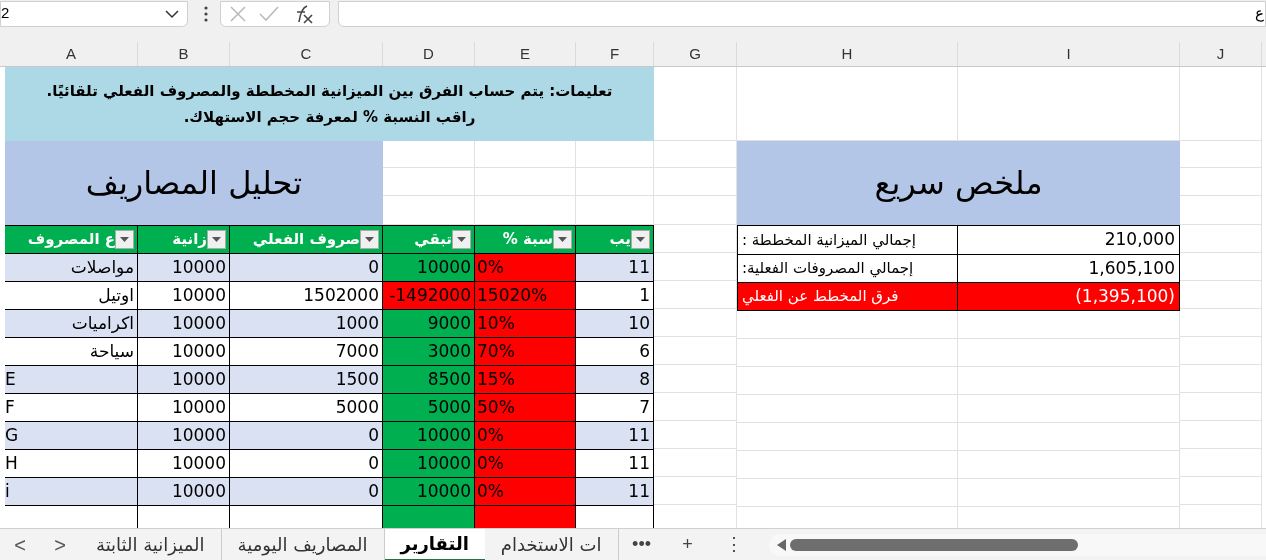  What do you see at coordinates (933, 544) in the screenshot?
I see `scrollbar-thumb` at bounding box center [933, 544].